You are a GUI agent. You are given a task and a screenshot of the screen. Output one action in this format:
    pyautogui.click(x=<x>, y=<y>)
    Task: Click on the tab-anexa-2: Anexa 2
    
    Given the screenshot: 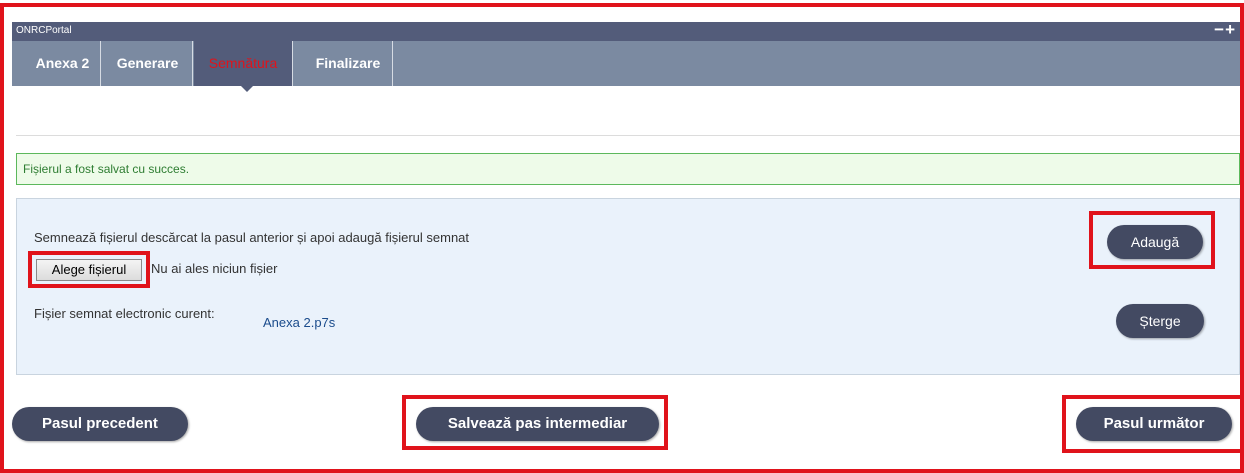 What is the action you would take?
    pyautogui.click(x=63, y=63)
    